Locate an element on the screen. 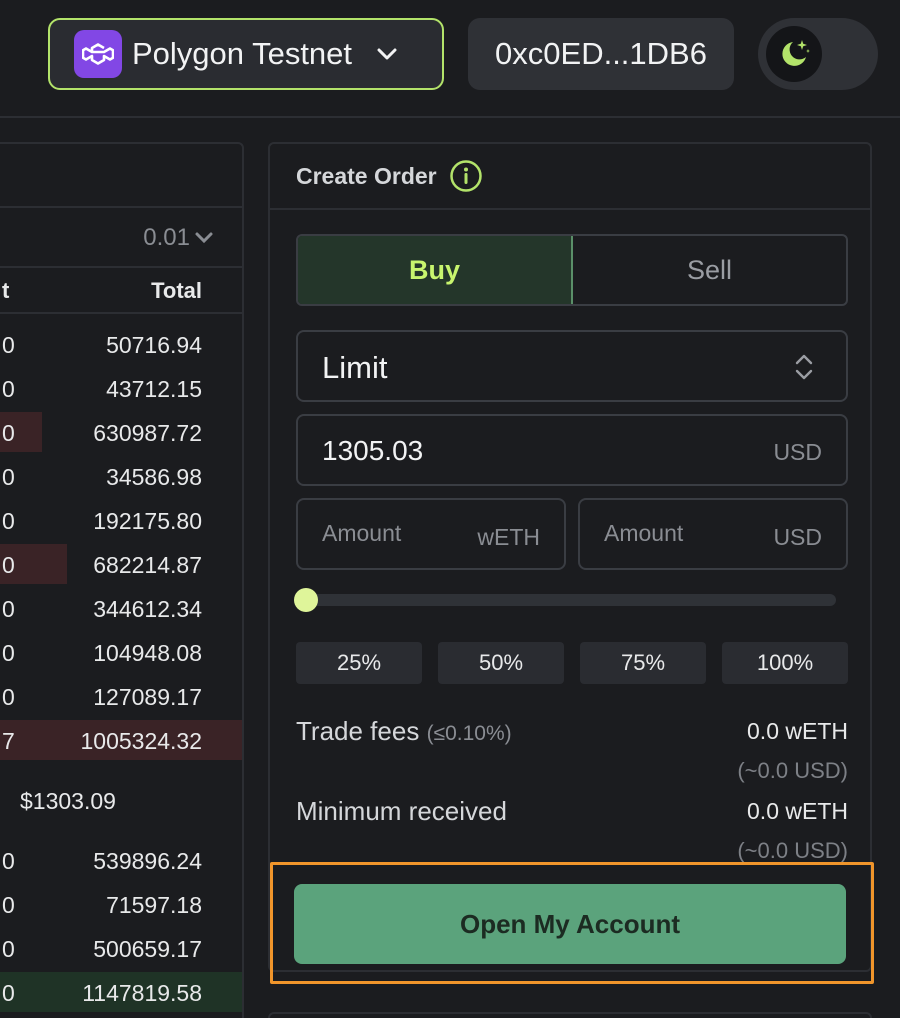 This screenshot has width=900, height=1018. row-total: 1005324.32 is located at coordinates (141, 741).